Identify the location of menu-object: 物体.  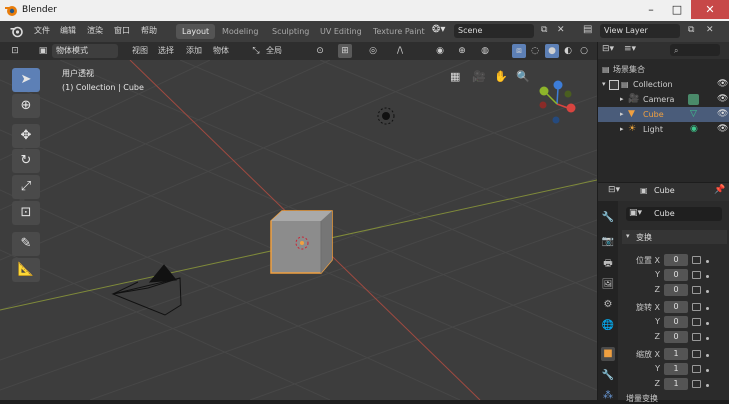
(221, 51).